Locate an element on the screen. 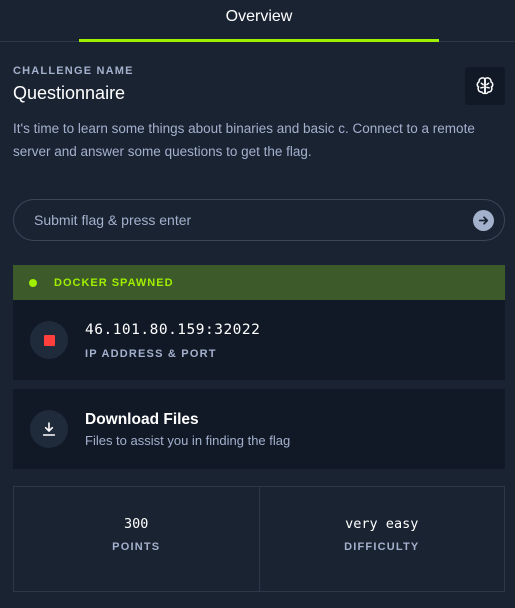 Image resolution: width=515 pixels, height=608 pixels. brain-icon is located at coordinates (485, 86).